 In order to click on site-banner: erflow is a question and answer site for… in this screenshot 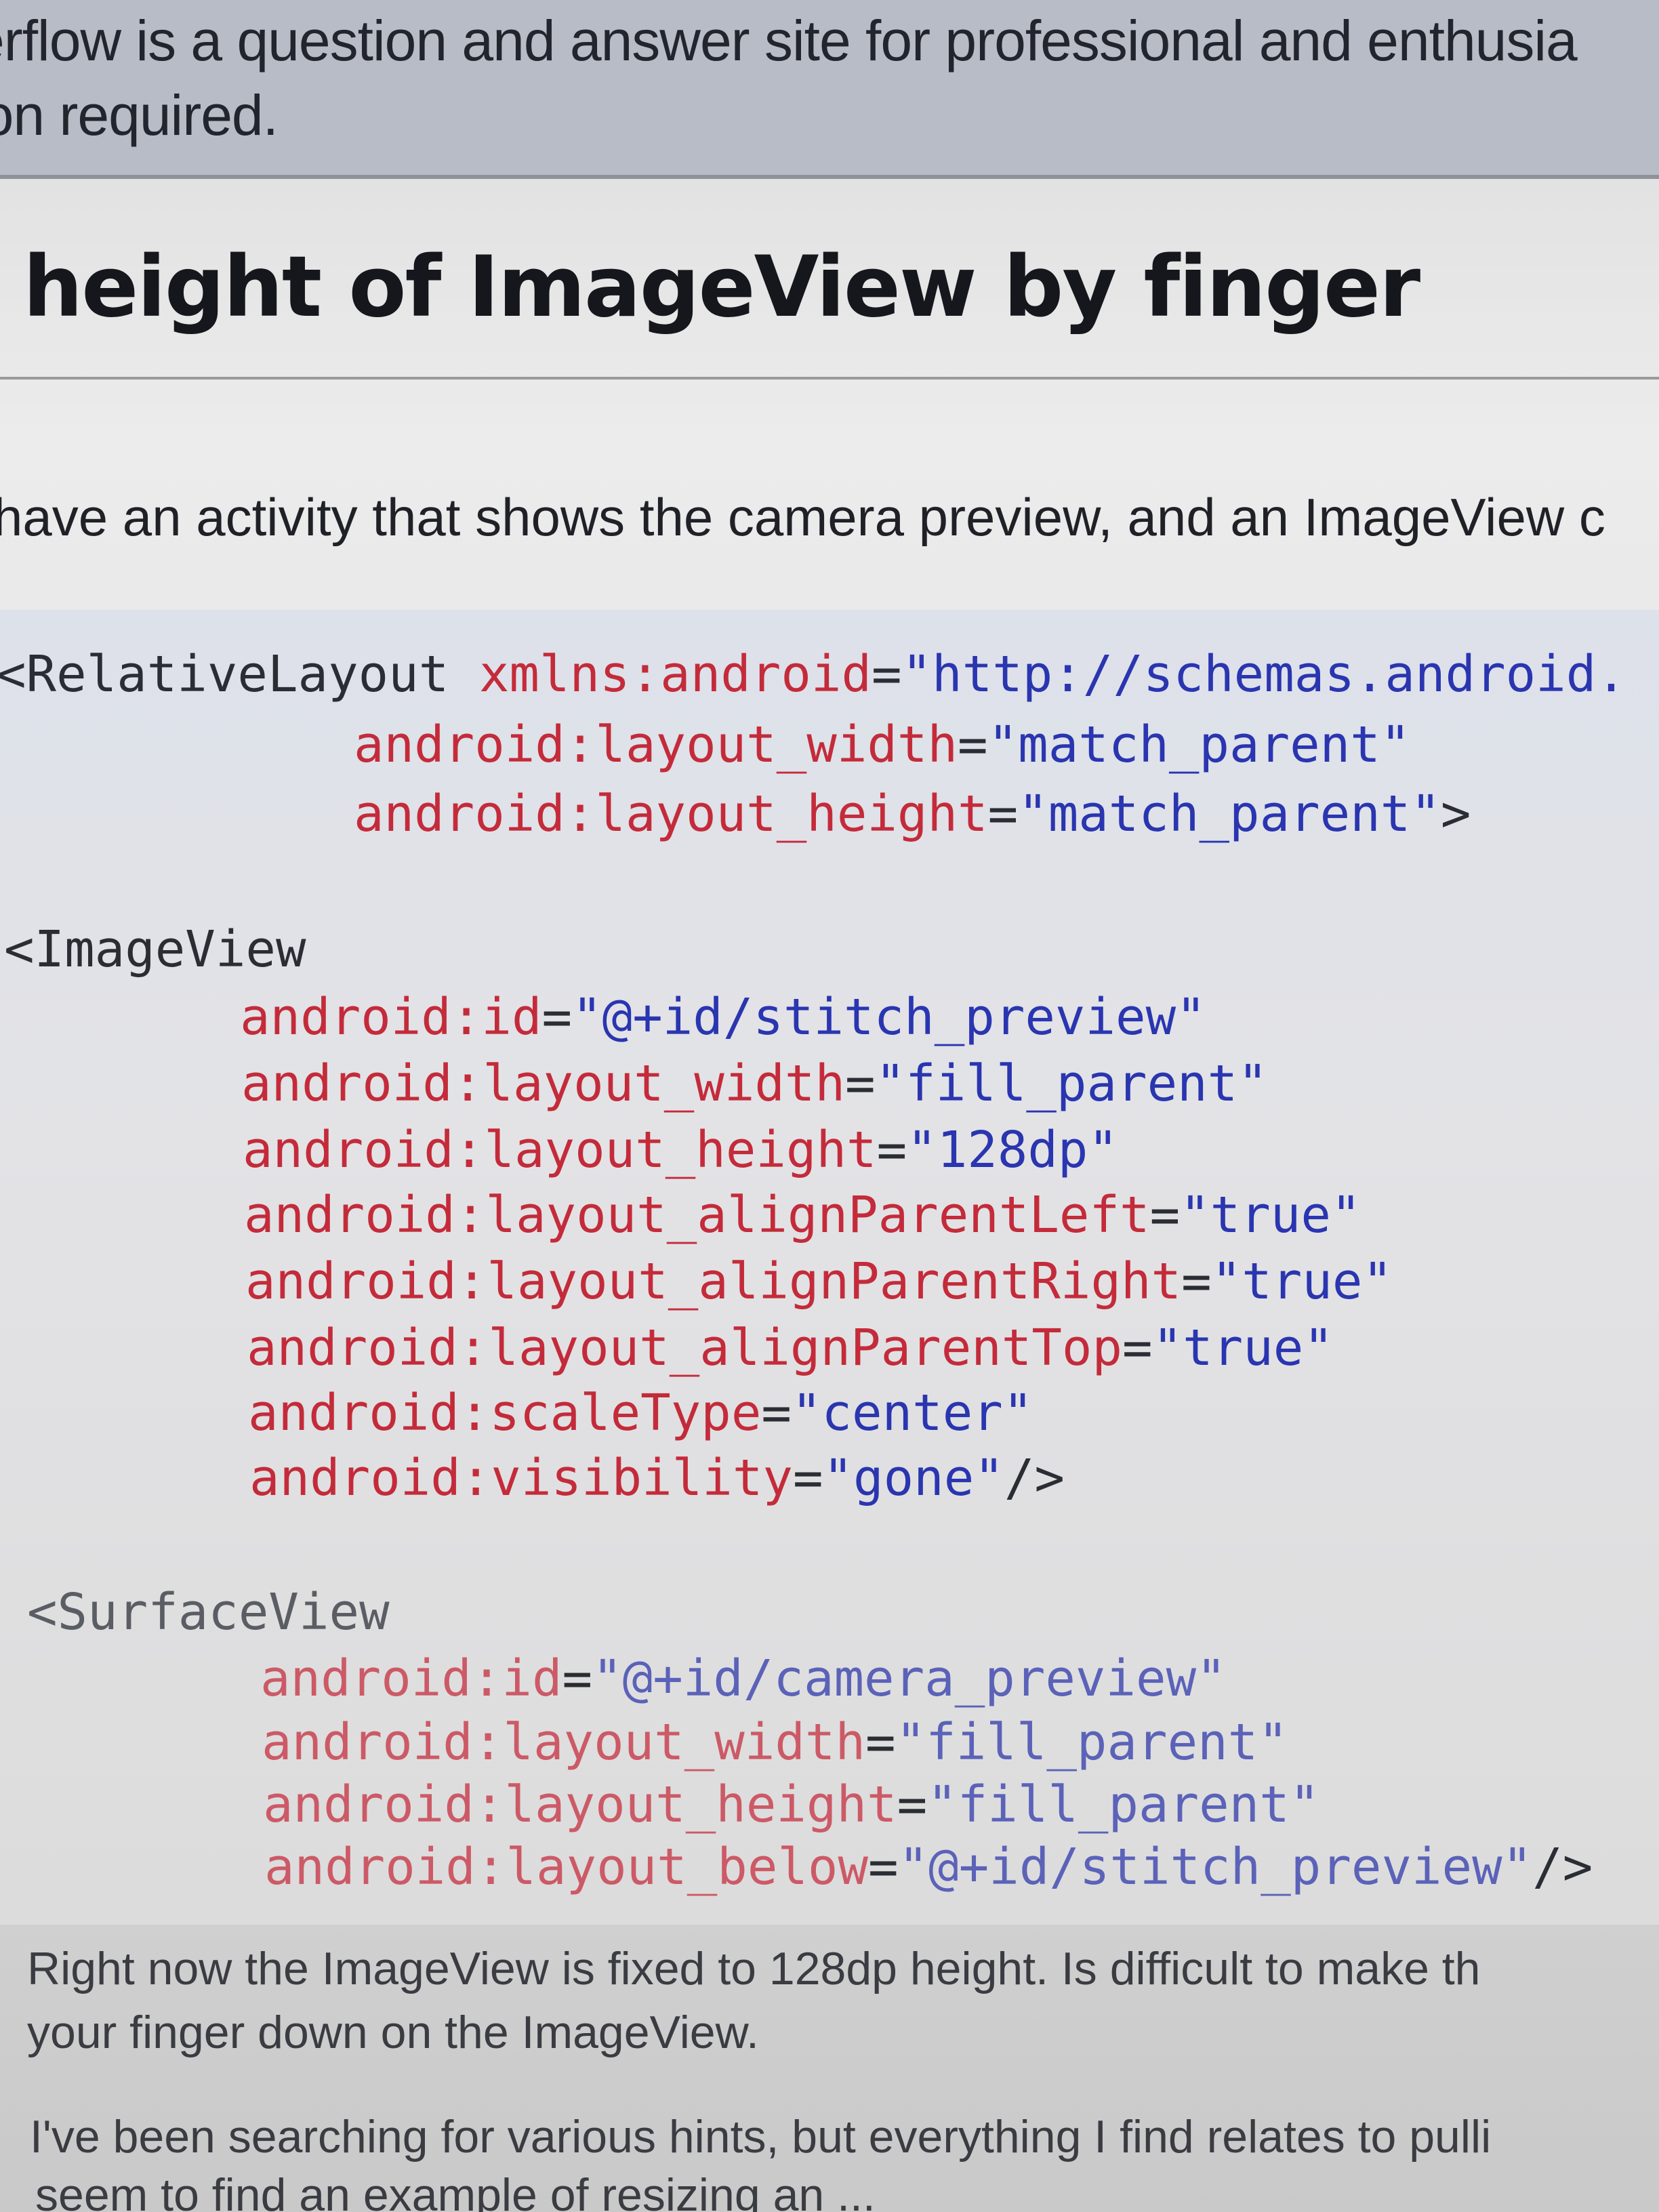, I will do `click(829, 89)`.